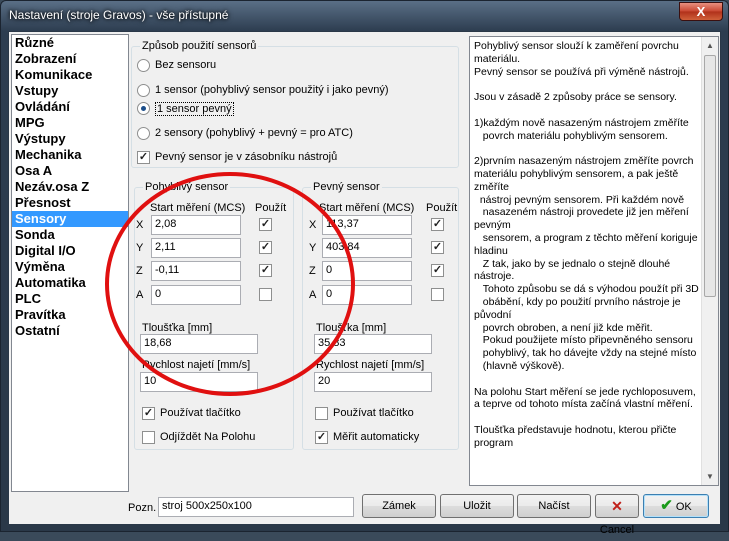 The height and width of the screenshot is (541, 729). I want to click on fixed-auto-checkbox: ✓, so click(321, 437).